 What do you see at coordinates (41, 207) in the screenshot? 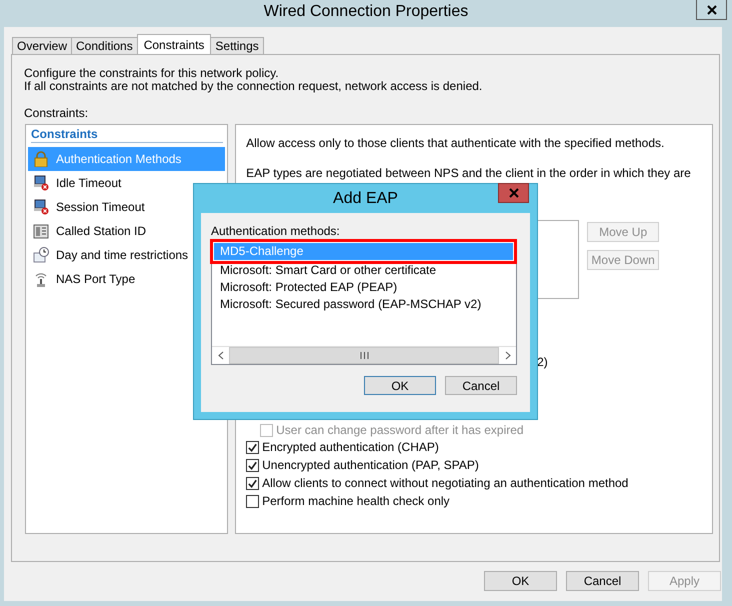
I see `monitors-icon` at bounding box center [41, 207].